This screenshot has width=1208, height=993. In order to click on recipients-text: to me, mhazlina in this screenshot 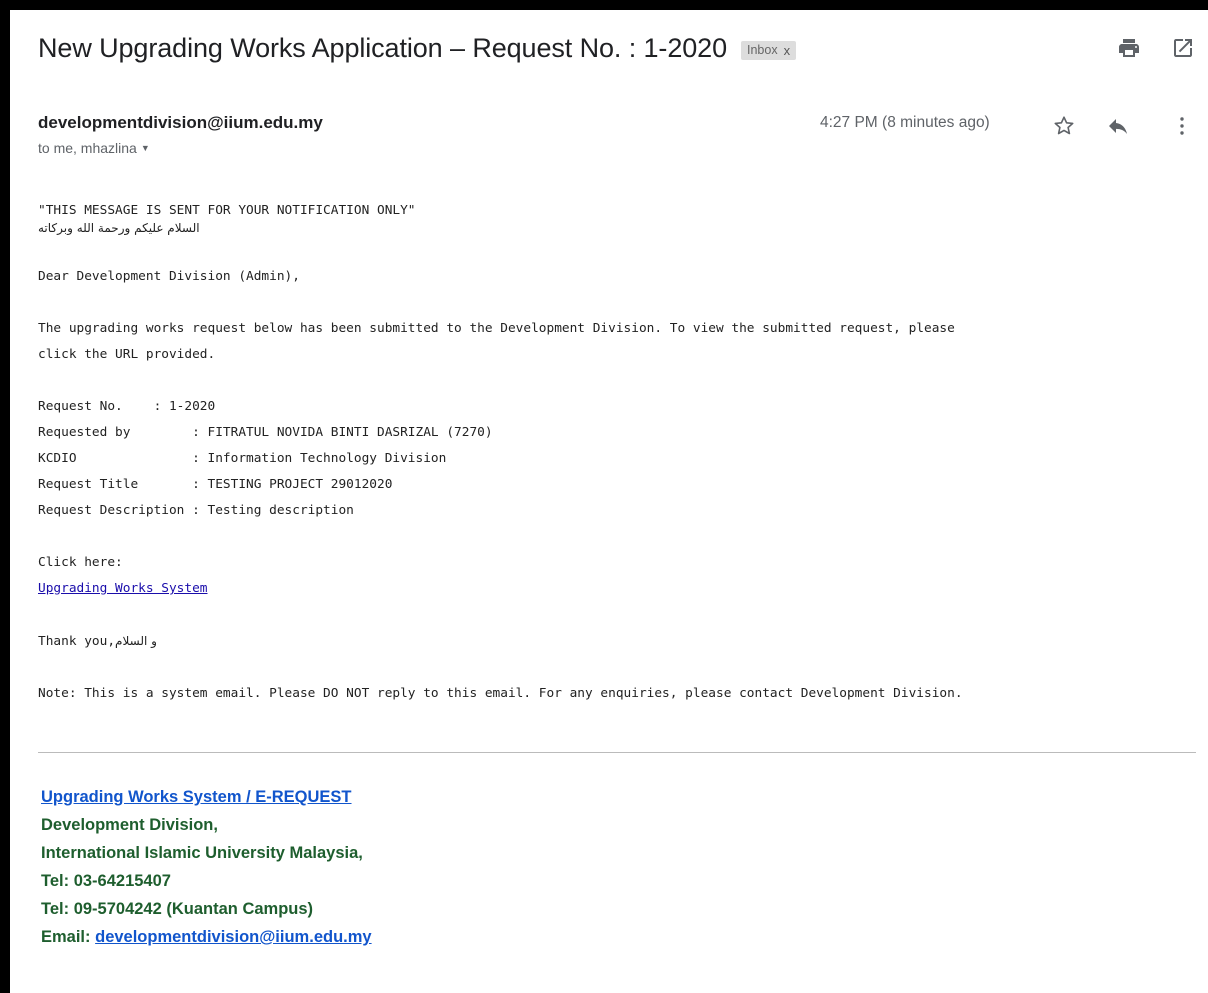, I will do `click(87, 148)`.